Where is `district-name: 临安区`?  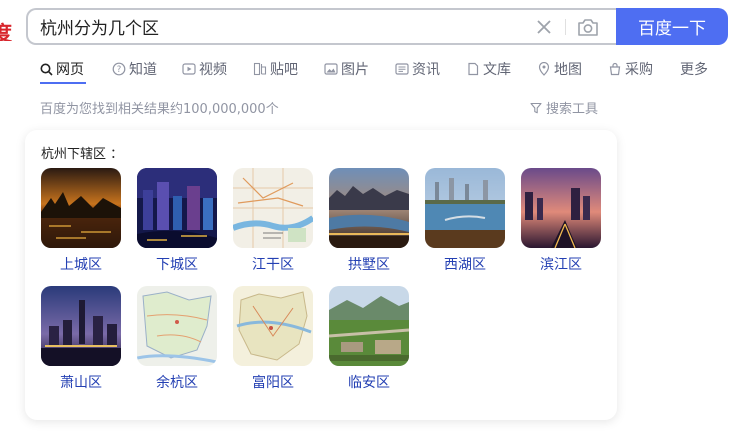 district-name: 临安区 is located at coordinates (369, 383).